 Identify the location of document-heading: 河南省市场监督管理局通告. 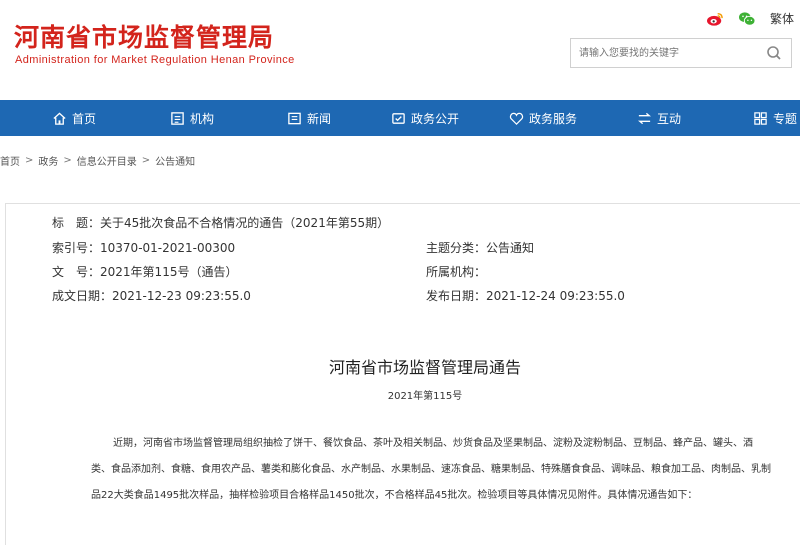
(424, 367).